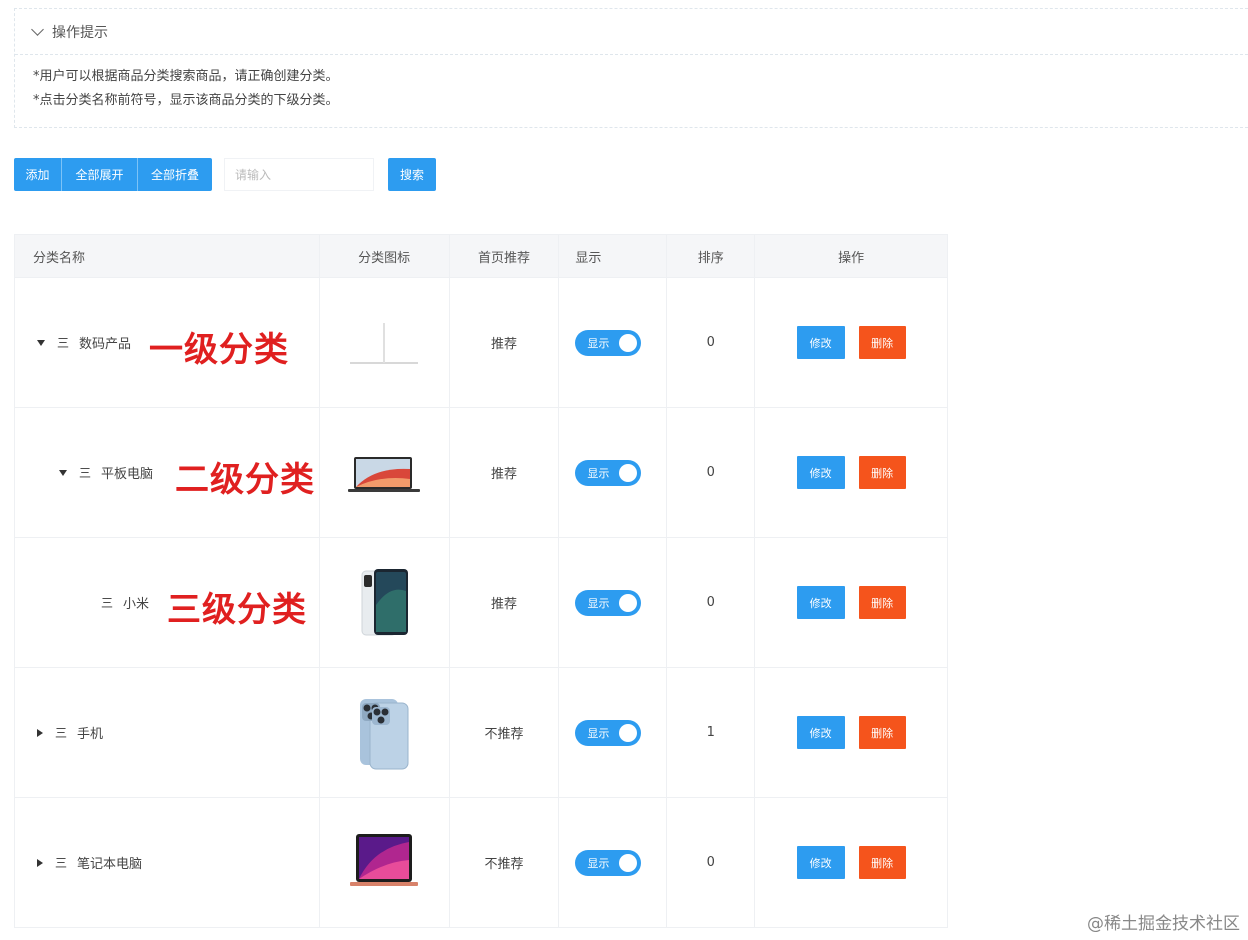 Image resolution: width=1248 pixels, height=940 pixels. I want to click on header-name: 分类名称, so click(167, 256).